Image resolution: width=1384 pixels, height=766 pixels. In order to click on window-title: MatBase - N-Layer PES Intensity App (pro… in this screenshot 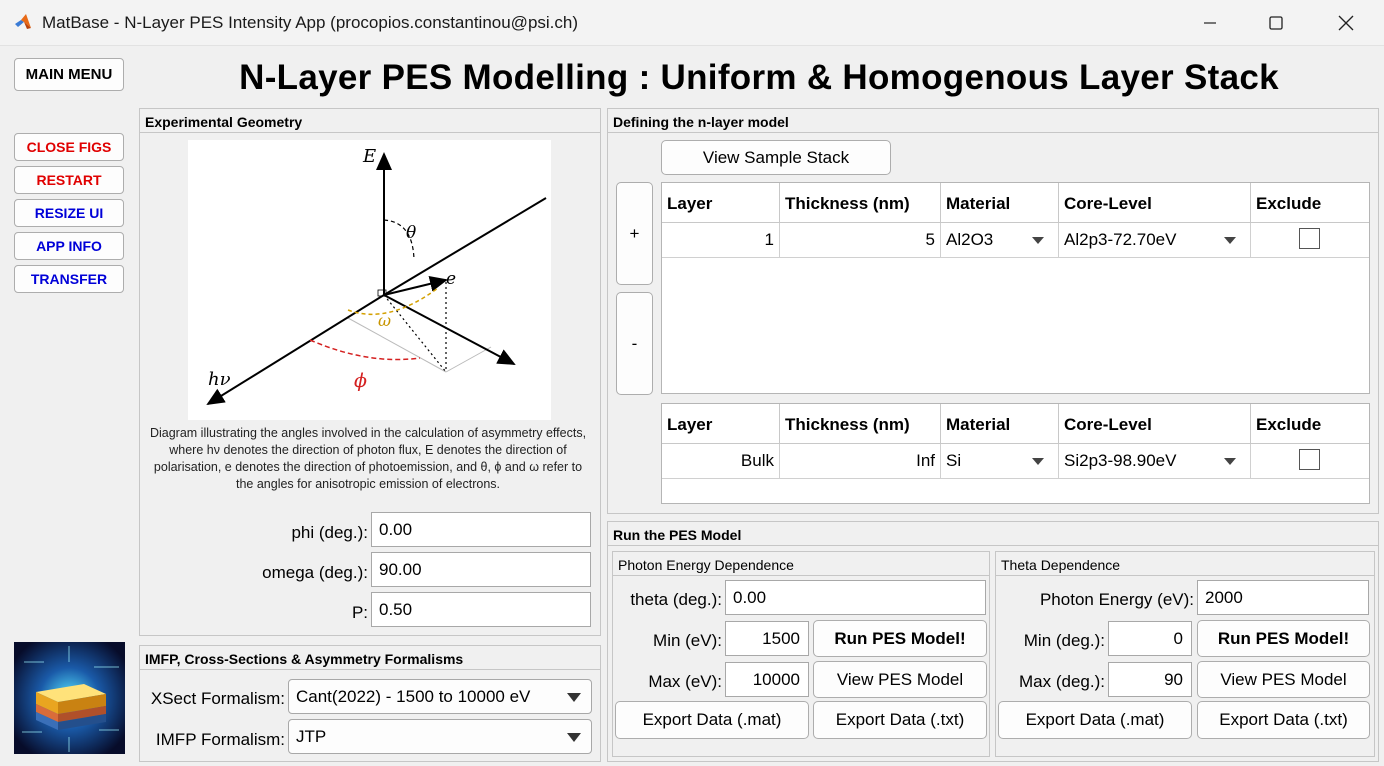, I will do `click(310, 22)`.